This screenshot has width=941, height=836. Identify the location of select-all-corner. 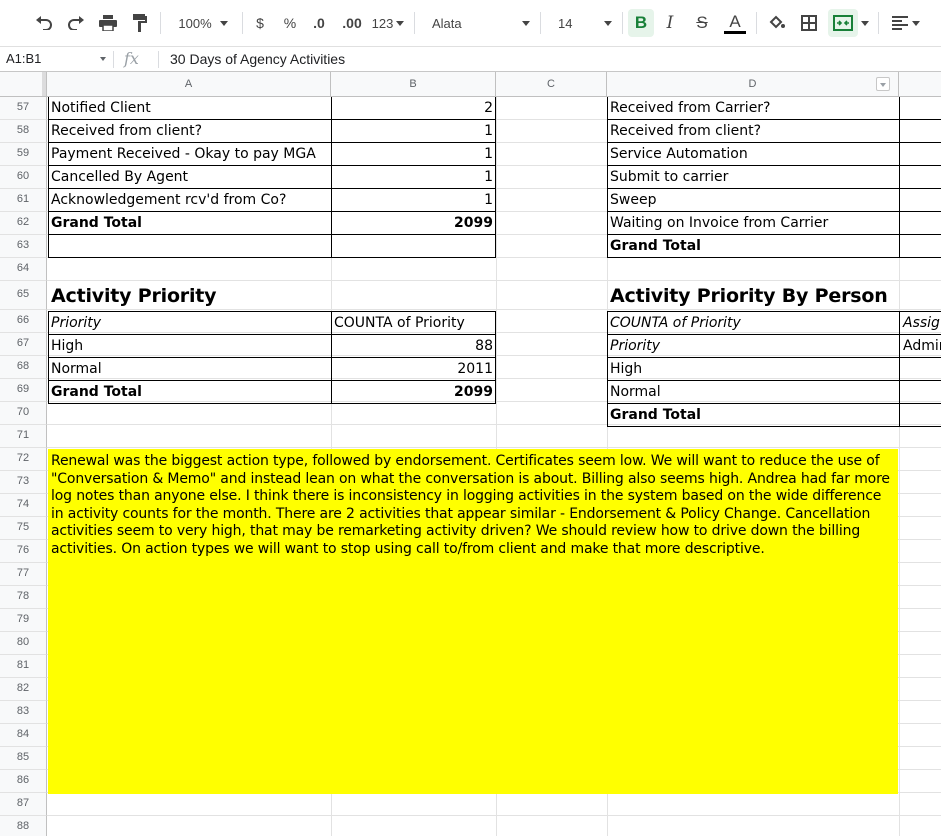
(23, 84).